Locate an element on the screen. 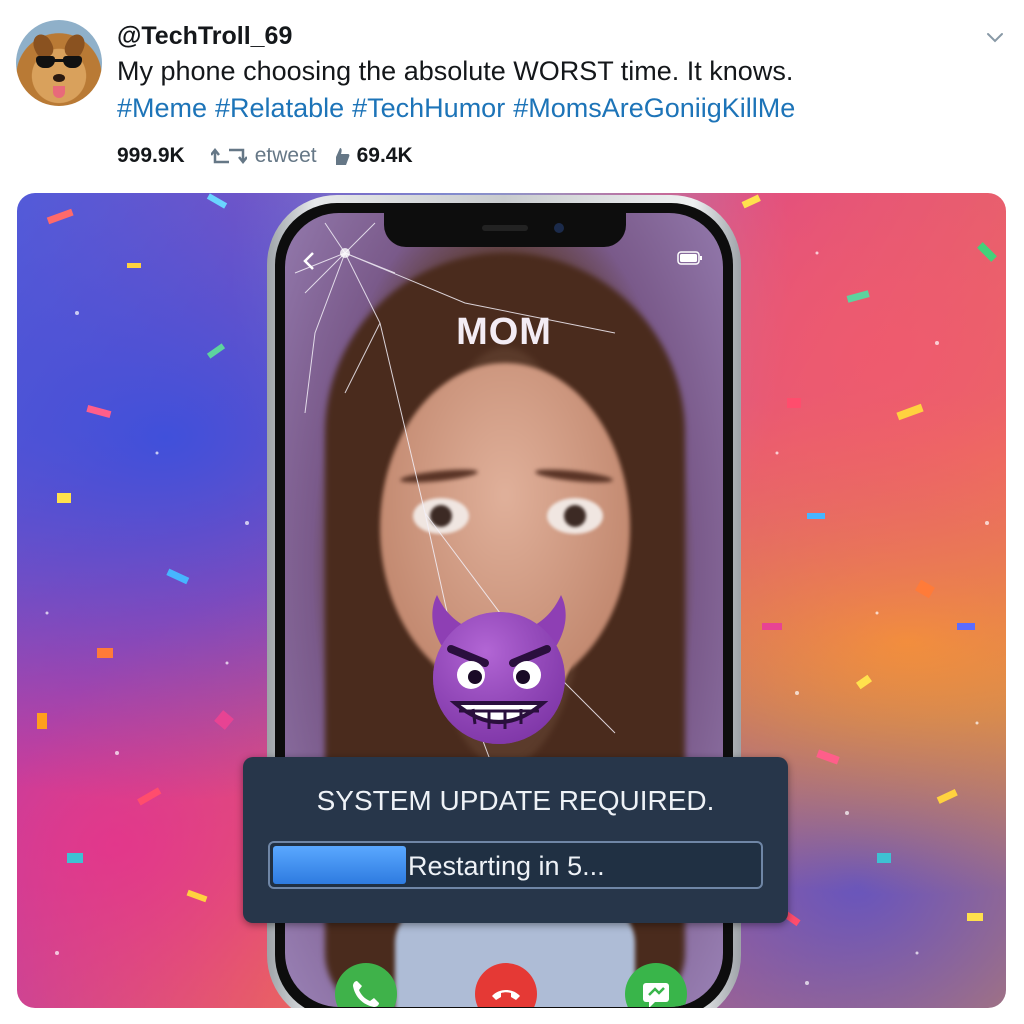 This screenshot has width=1024, height=1024. user-handle: @TechTroll_69 is located at coordinates (204, 36).